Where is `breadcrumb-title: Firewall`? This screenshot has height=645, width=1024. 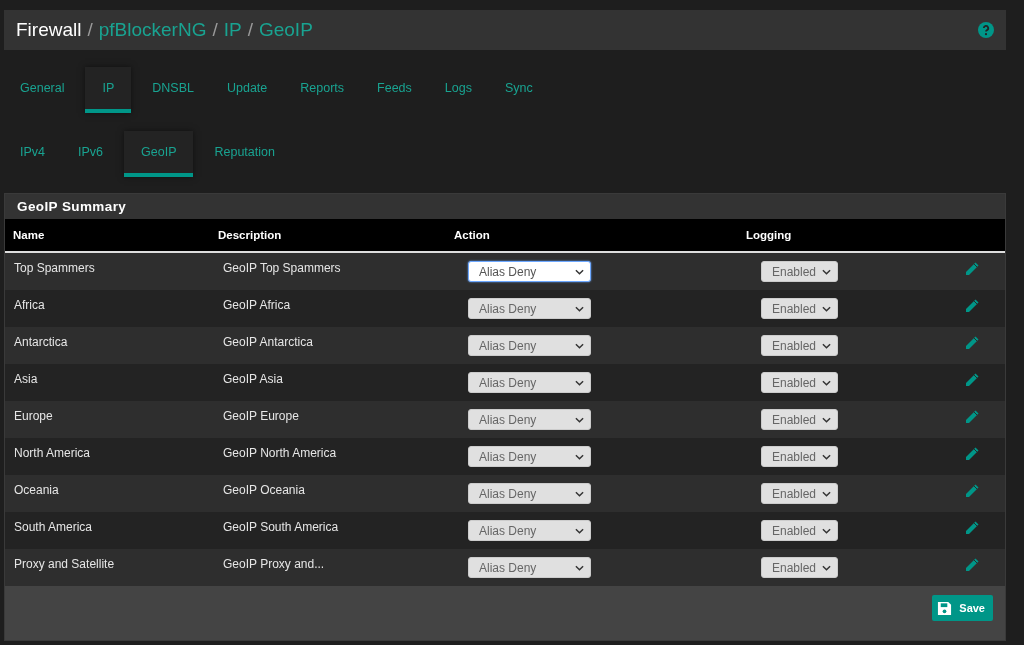 breadcrumb-title: Firewall is located at coordinates (49, 30).